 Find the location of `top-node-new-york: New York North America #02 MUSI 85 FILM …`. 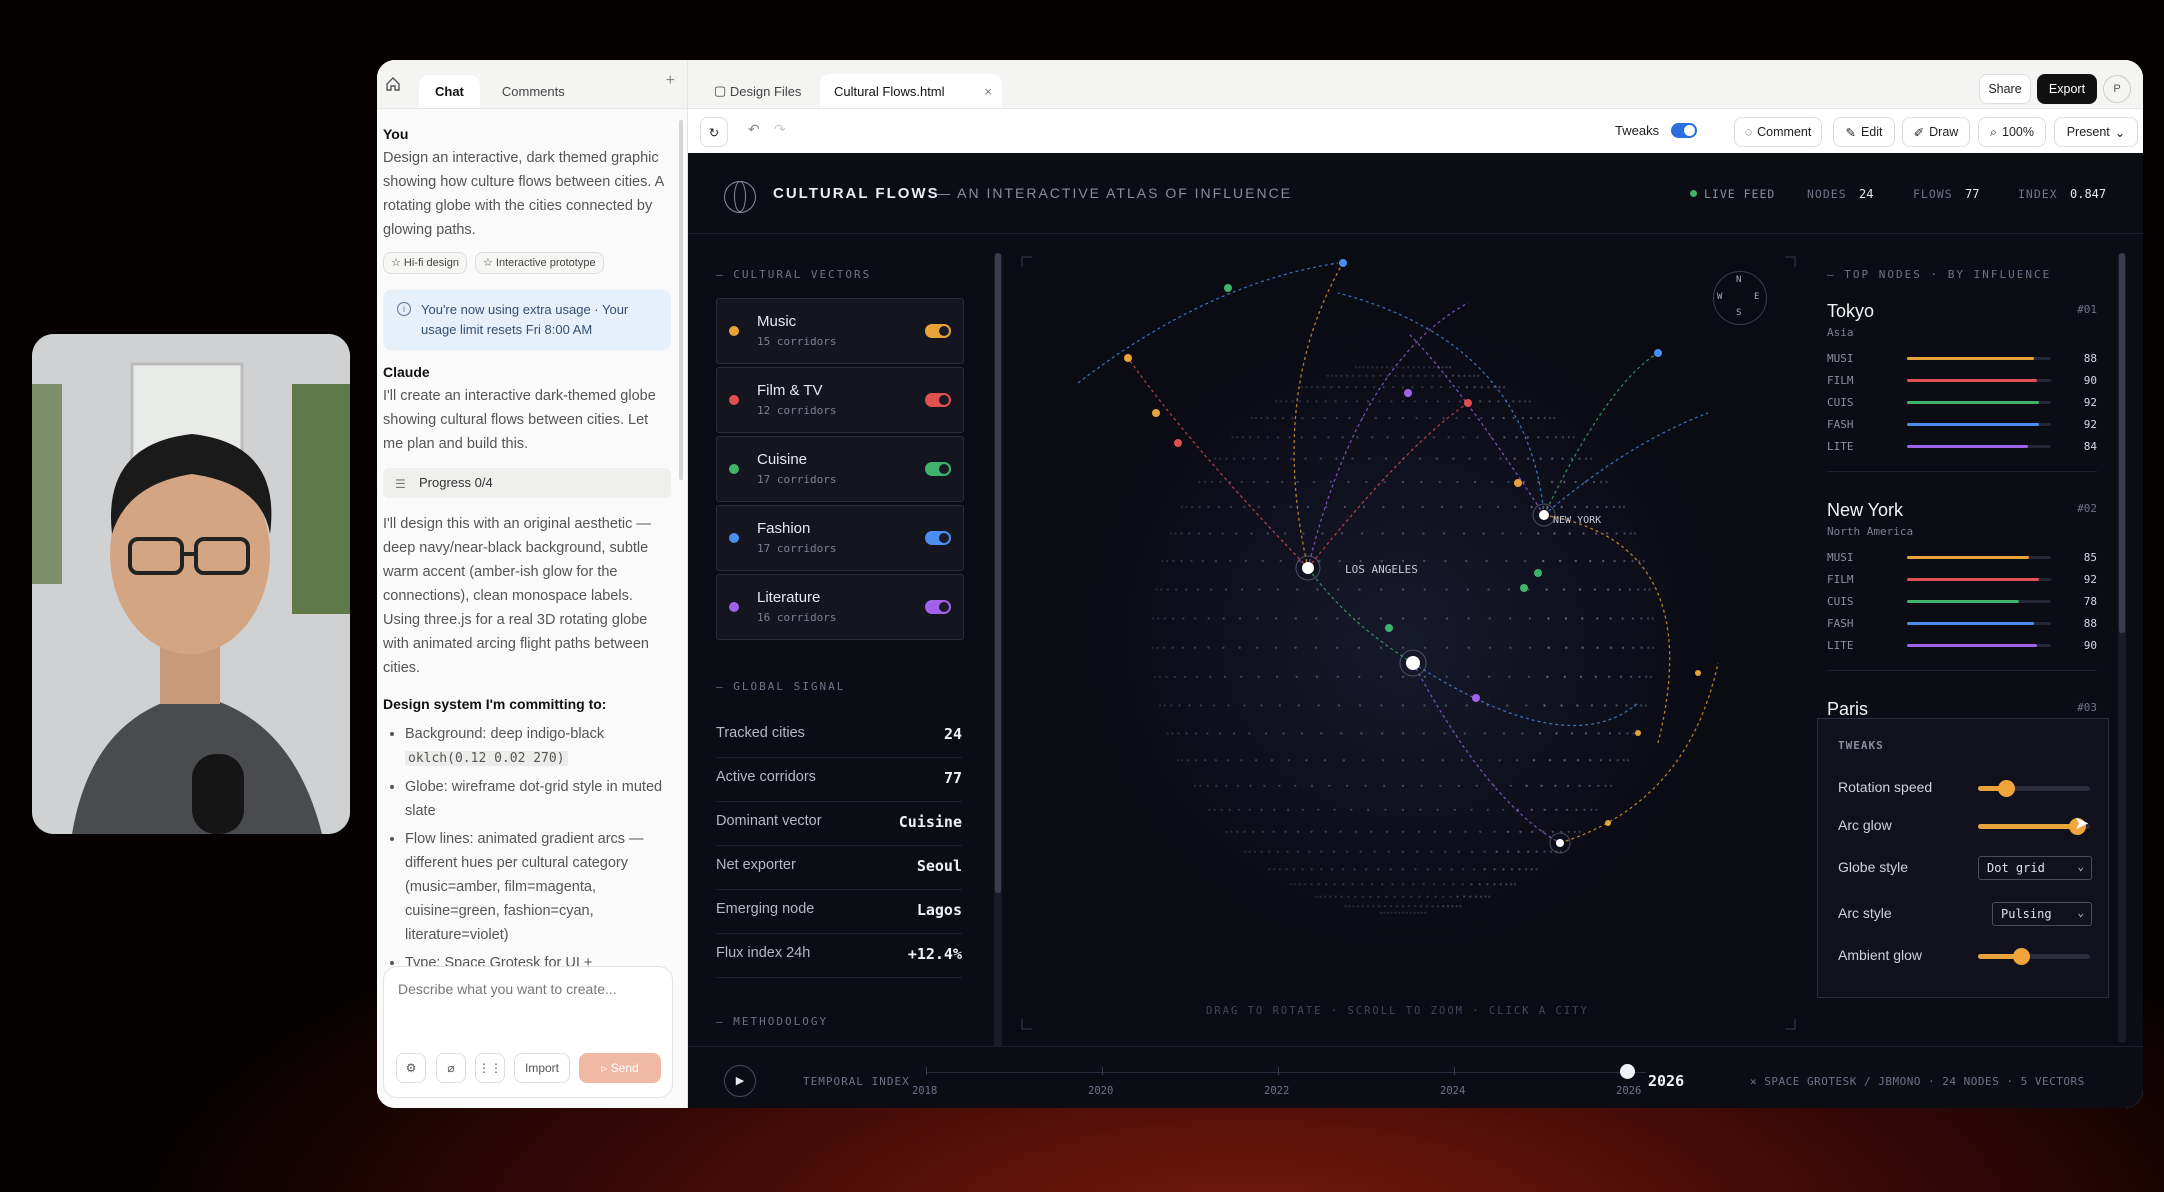

top-node-new-york: New York North America #02 MUSI 85 FILM … is located at coordinates (1962, 585).